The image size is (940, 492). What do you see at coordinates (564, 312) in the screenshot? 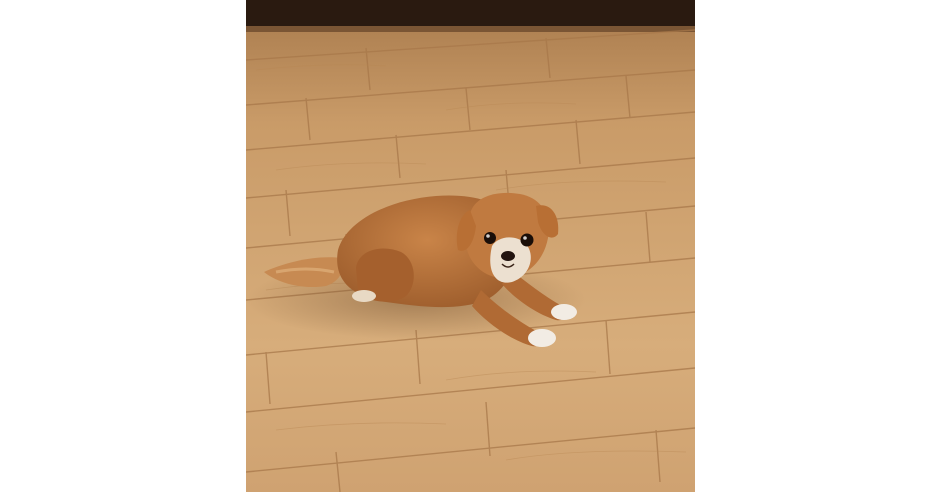
I see `dog-paw-right` at bounding box center [564, 312].